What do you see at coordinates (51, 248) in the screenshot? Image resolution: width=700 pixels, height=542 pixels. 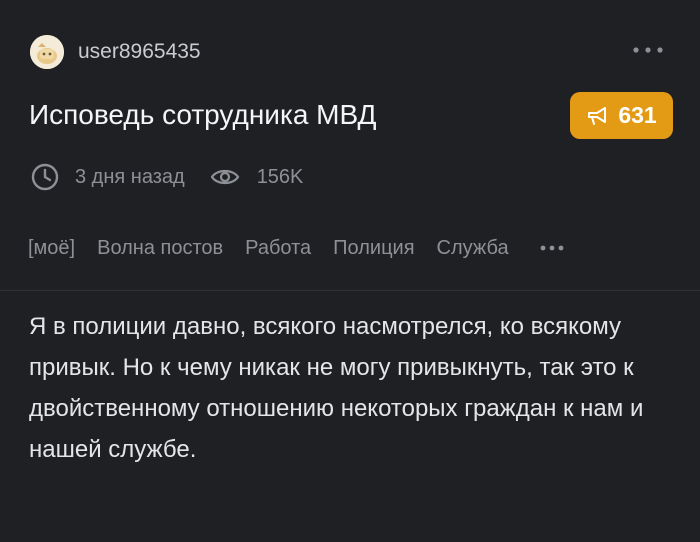 I see `tag-item: [моё]` at bounding box center [51, 248].